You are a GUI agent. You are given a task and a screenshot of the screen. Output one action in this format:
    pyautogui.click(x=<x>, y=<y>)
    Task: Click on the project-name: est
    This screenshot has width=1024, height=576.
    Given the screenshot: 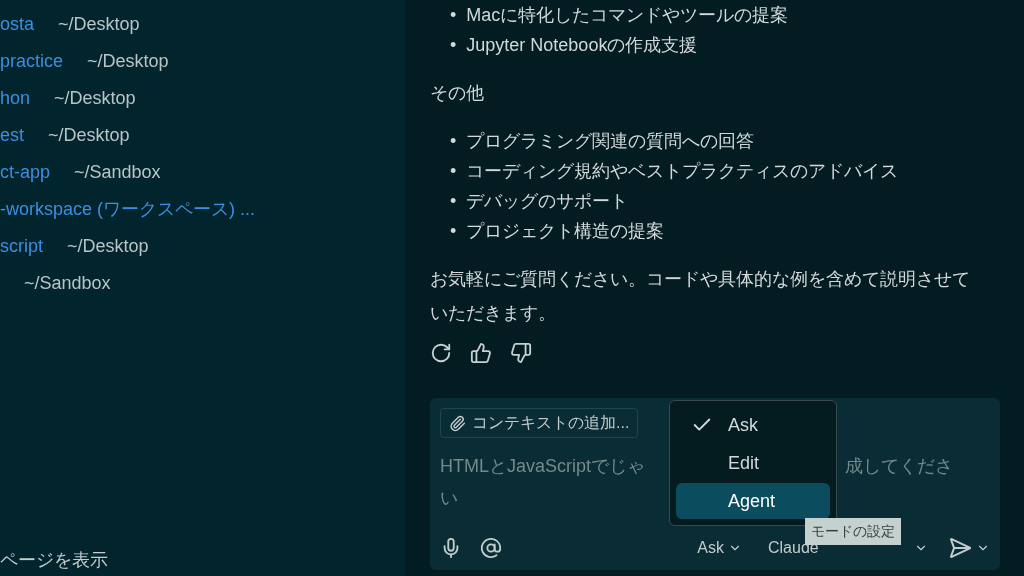 What is the action you would take?
    pyautogui.click(x=12, y=135)
    